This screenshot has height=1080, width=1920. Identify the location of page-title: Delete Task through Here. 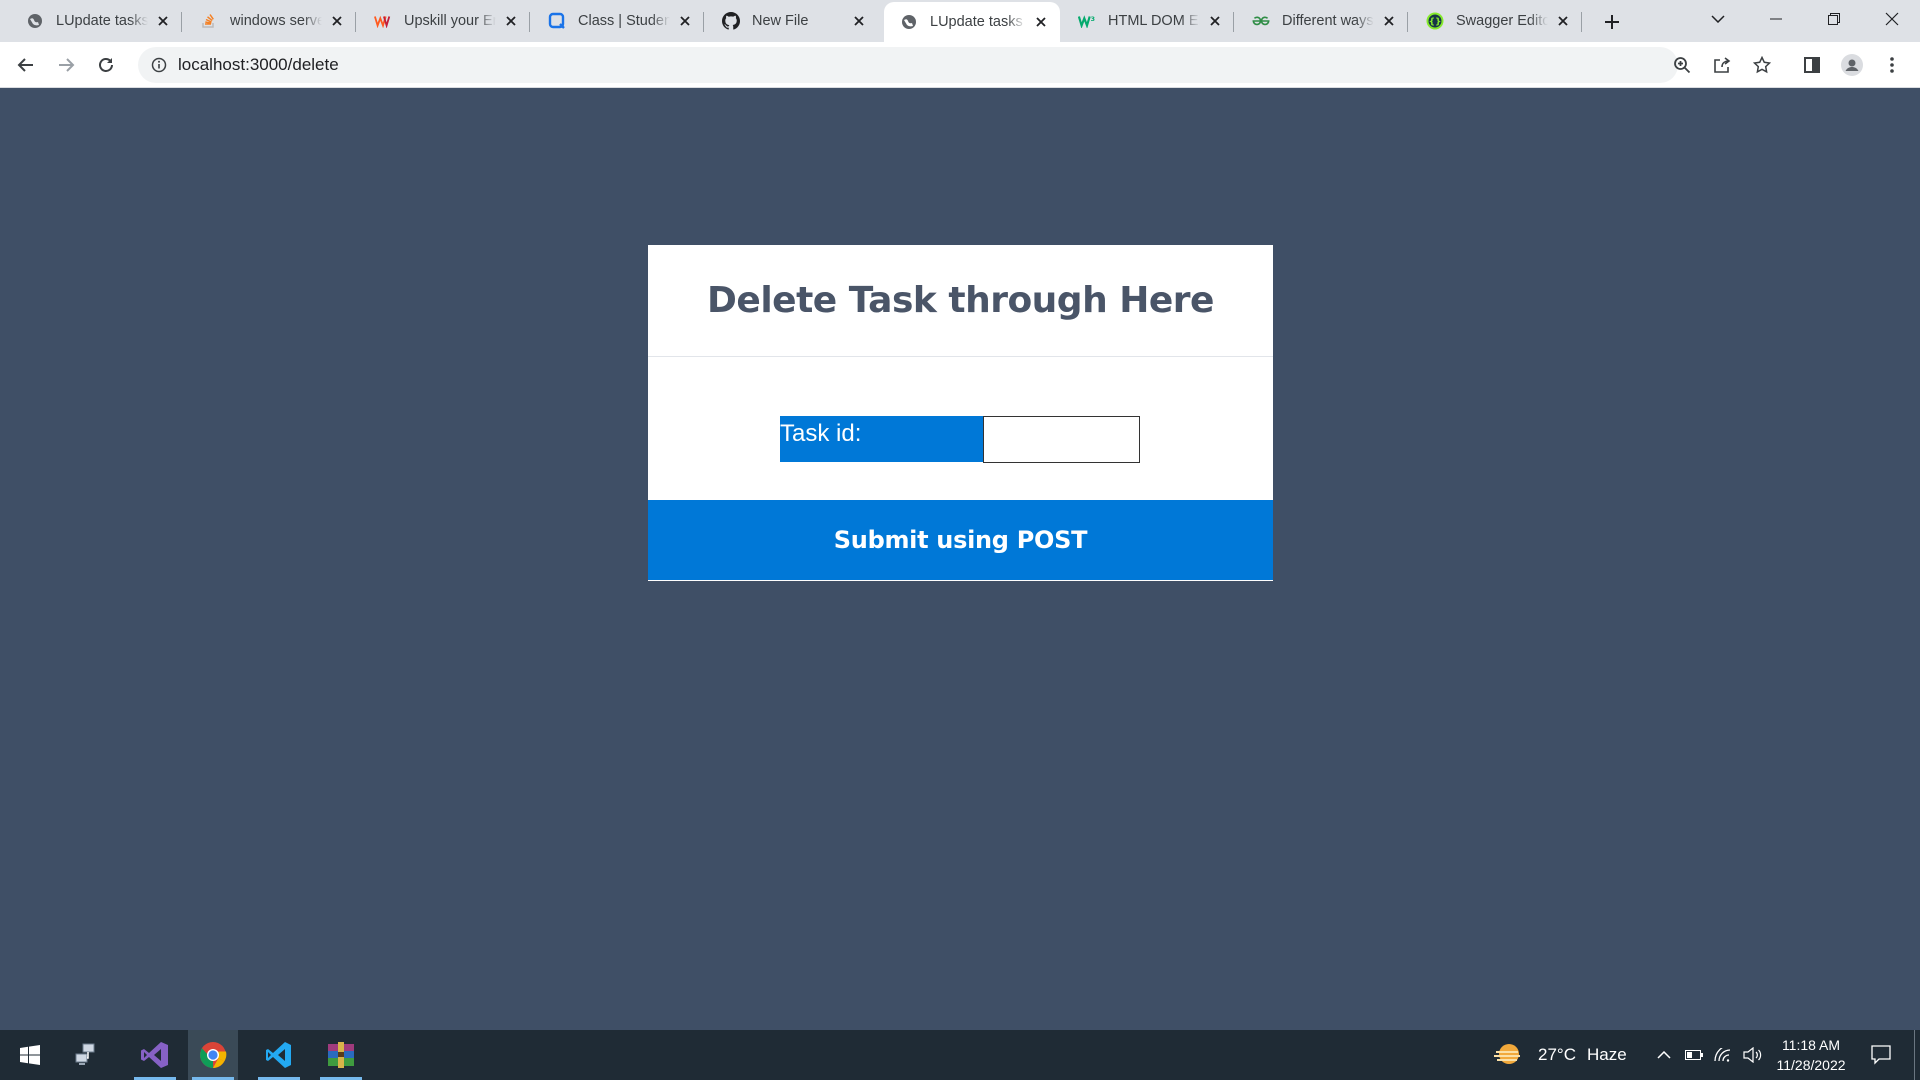
(960, 300).